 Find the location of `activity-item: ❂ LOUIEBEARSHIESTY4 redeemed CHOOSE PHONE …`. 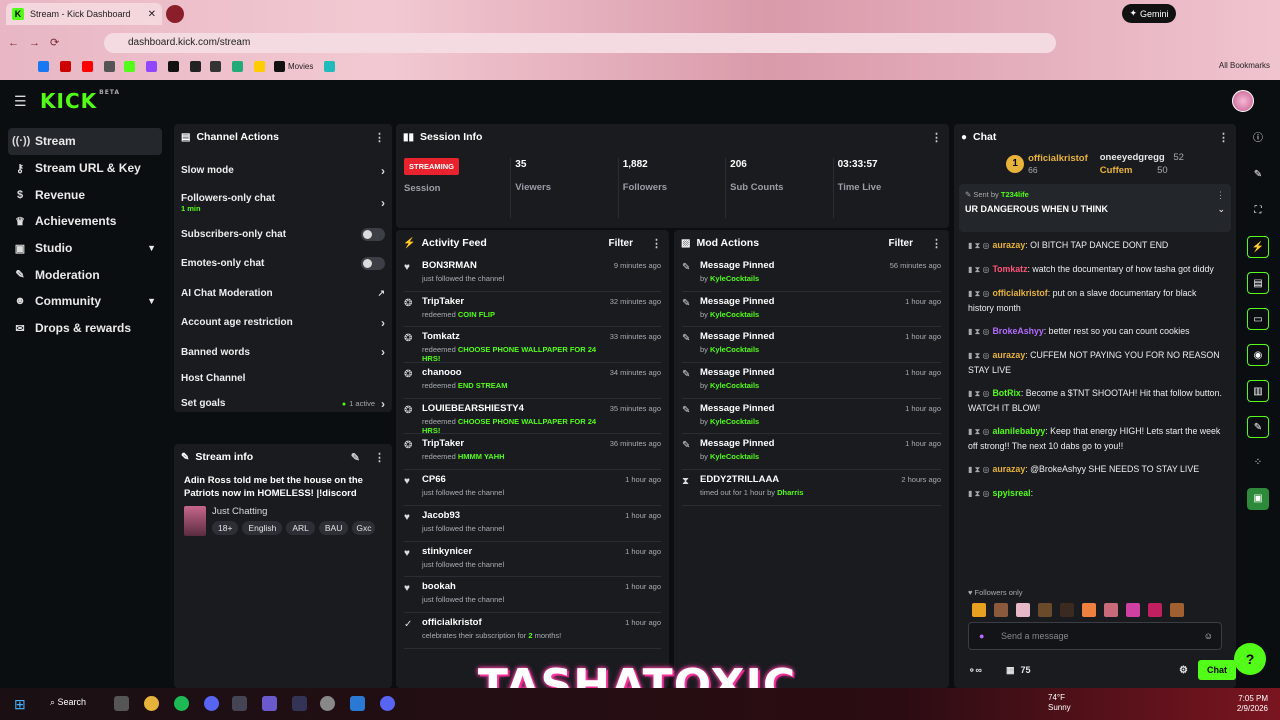

activity-item: ❂ LOUIEBEARSHIESTY4 redeemed CHOOSE PHONE … is located at coordinates (532, 417).